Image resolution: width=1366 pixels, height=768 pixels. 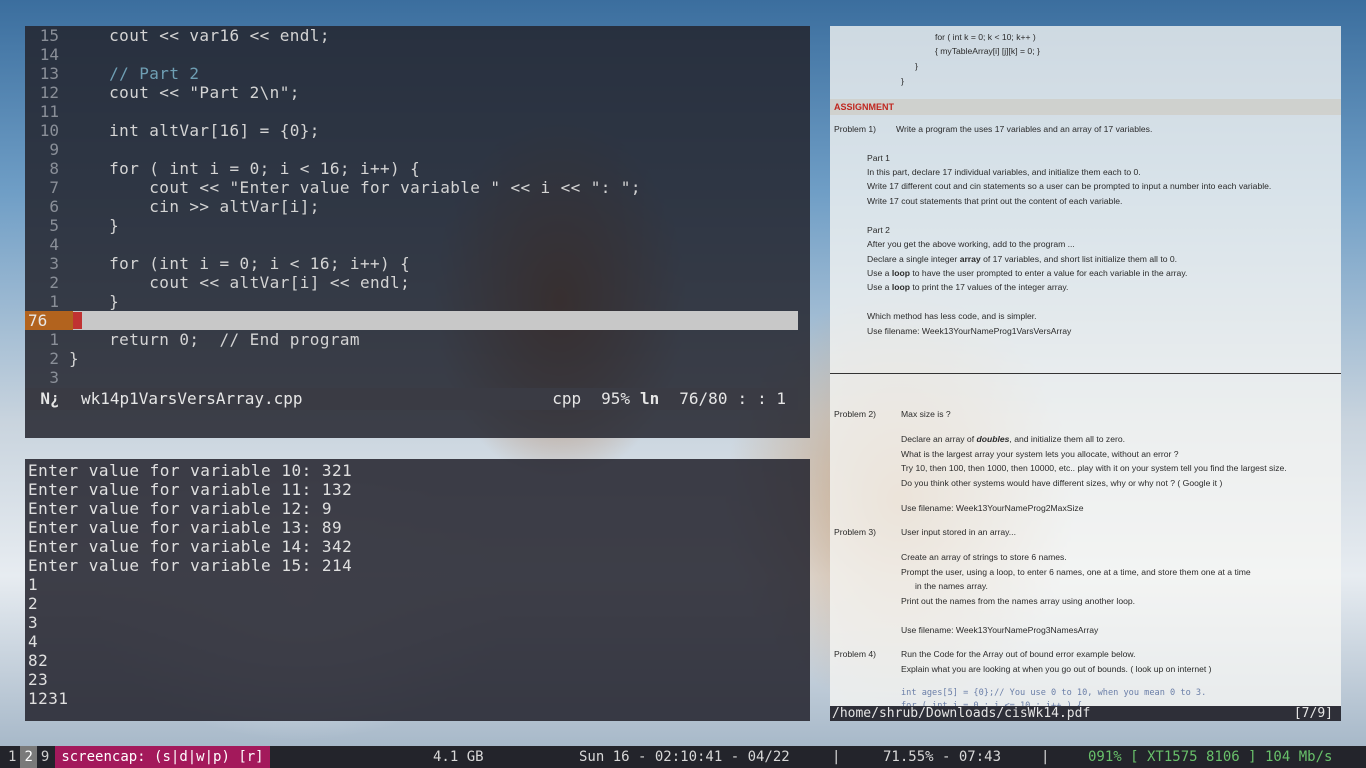 I want to click on line-text: return 0; // End program, so click(x=214, y=339).